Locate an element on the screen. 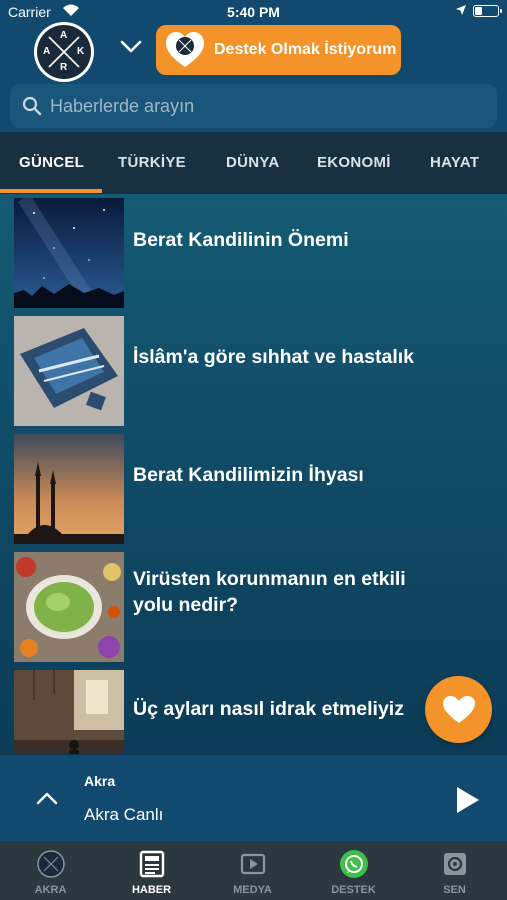 This screenshot has height=900, width=507. status-time: 5:40 PM is located at coordinates (253, 12).